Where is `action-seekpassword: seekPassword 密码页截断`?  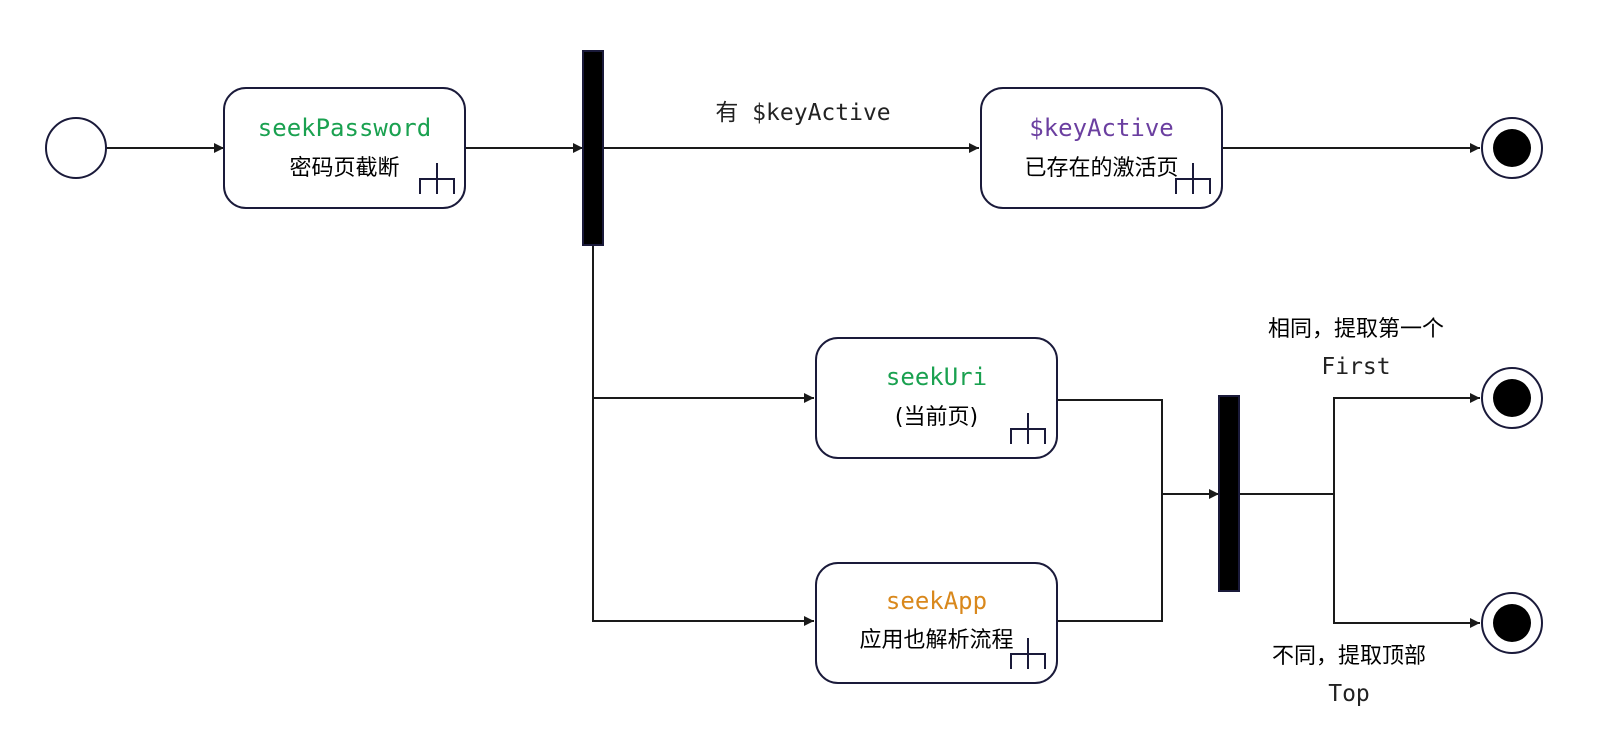 action-seekpassword: seekPassword 密码页截断 is located at coordinates (344, 148).